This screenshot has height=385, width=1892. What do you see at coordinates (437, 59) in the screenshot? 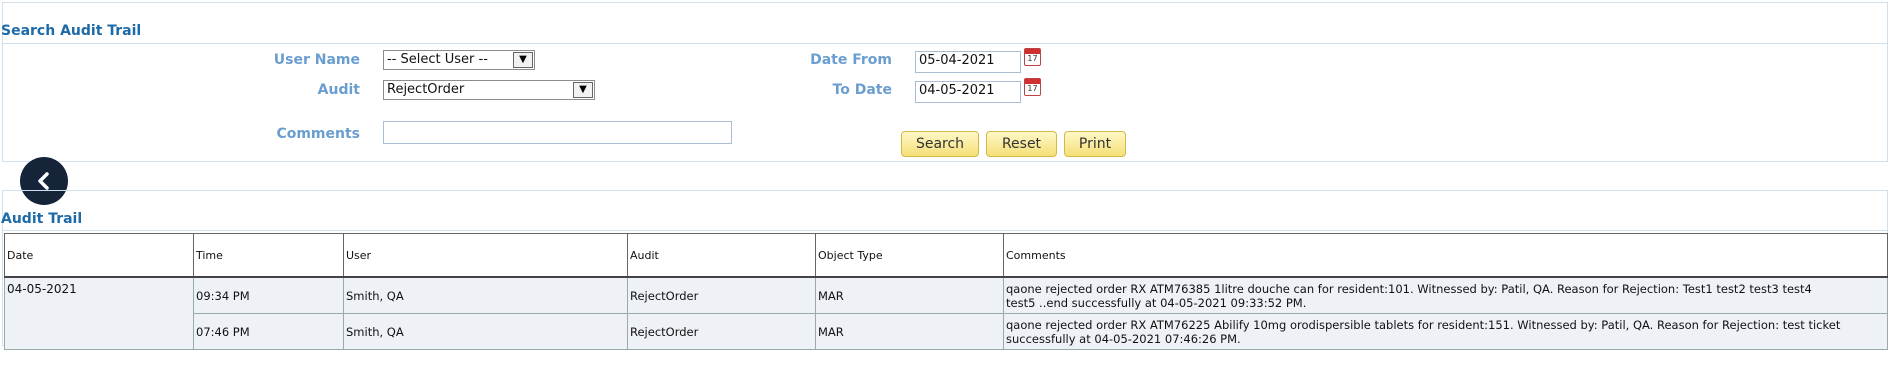
I see `user-name-select-value: -- Select User --` at bounding box center [437, 59].